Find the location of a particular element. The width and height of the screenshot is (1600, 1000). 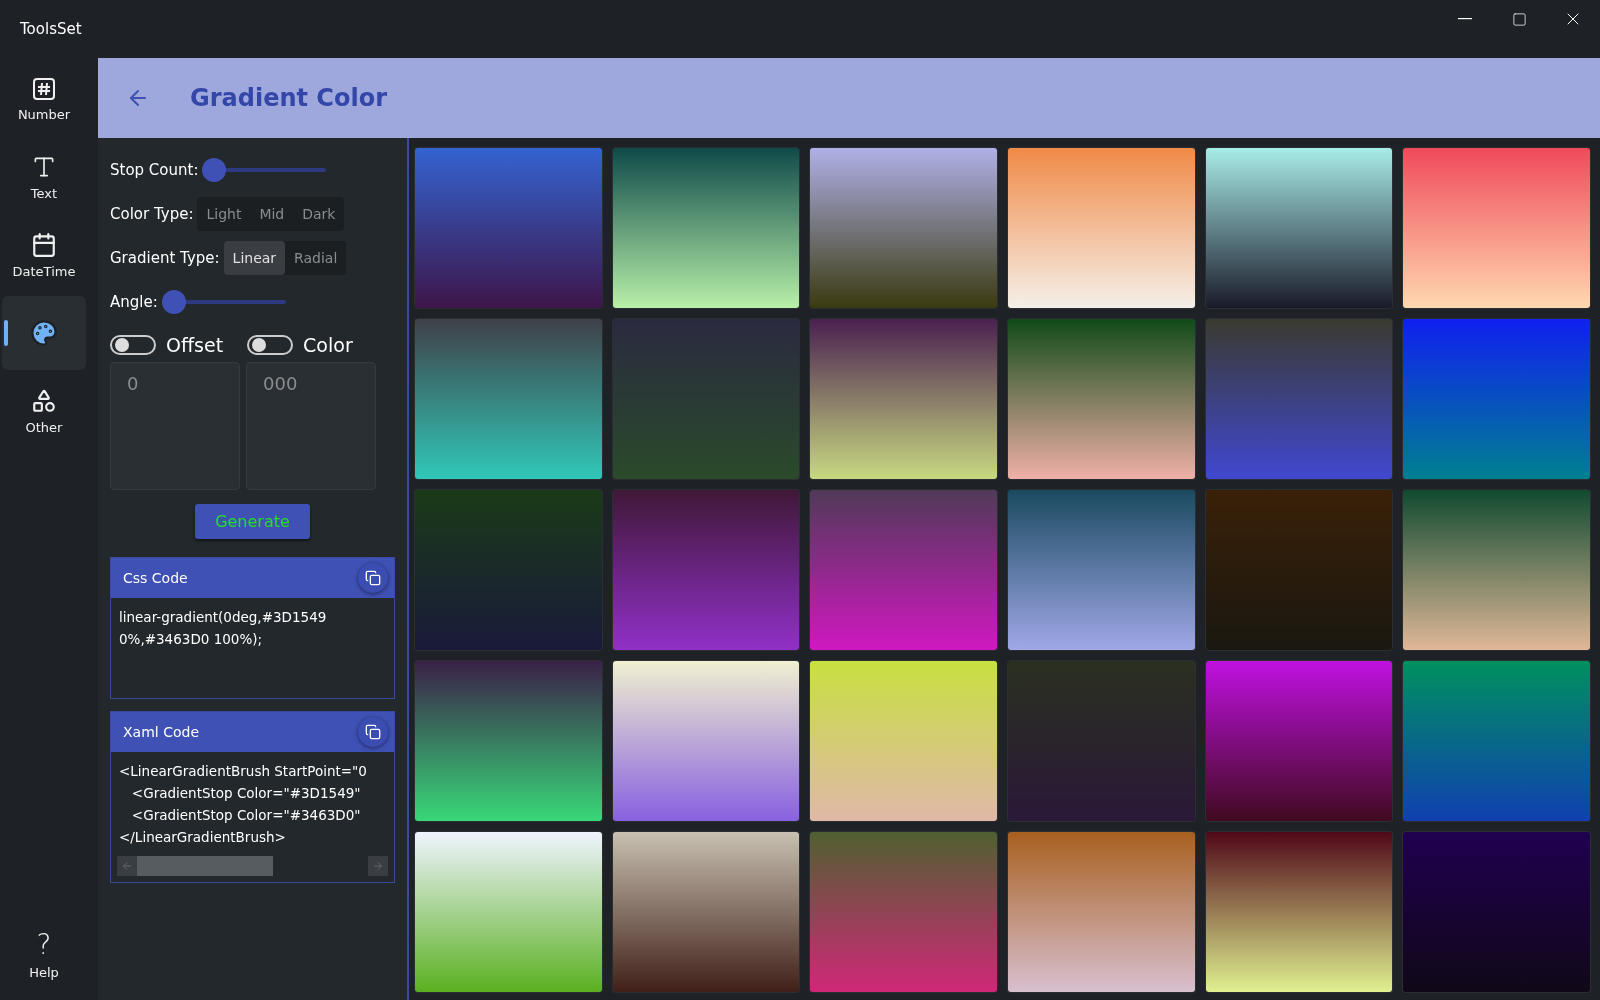

code-line: <GradientStop Color="#3D1549" is located at coordinates (246, 793).